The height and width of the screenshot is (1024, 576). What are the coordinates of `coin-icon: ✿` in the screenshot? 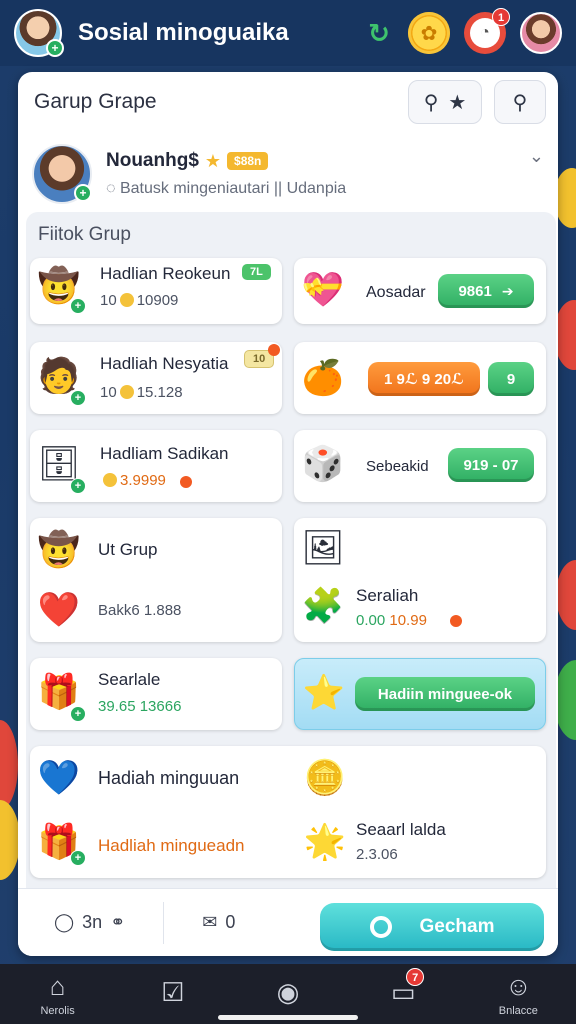 It's located at (429, 33).